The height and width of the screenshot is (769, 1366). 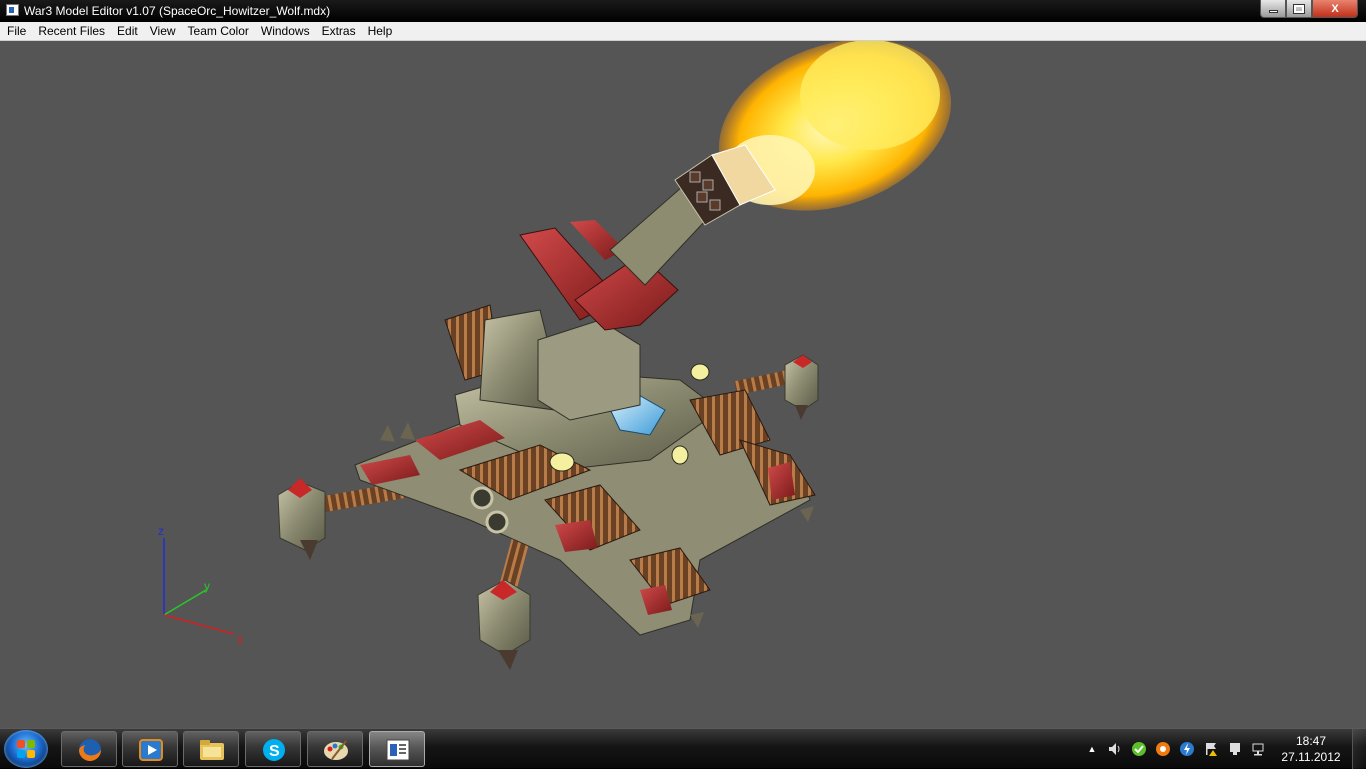 What do you see at coordinates (161, 531) in the screenshot?
I see `axis-z-label: z` at bounding box center [161, 531].